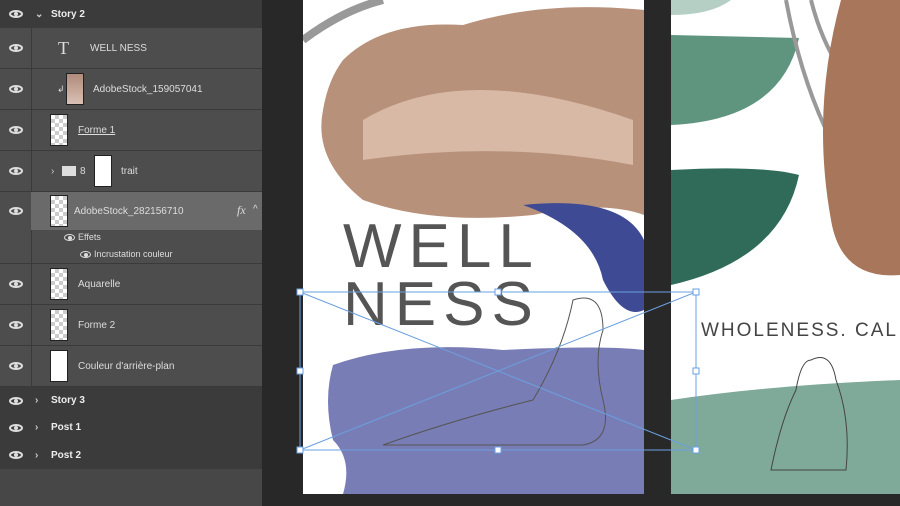 Image resolution: width=900 pixels, height=506 pixels. I want to click on layer-couleur-arriere-plan: Couleur d'arrière-plan, so click(131, 366).